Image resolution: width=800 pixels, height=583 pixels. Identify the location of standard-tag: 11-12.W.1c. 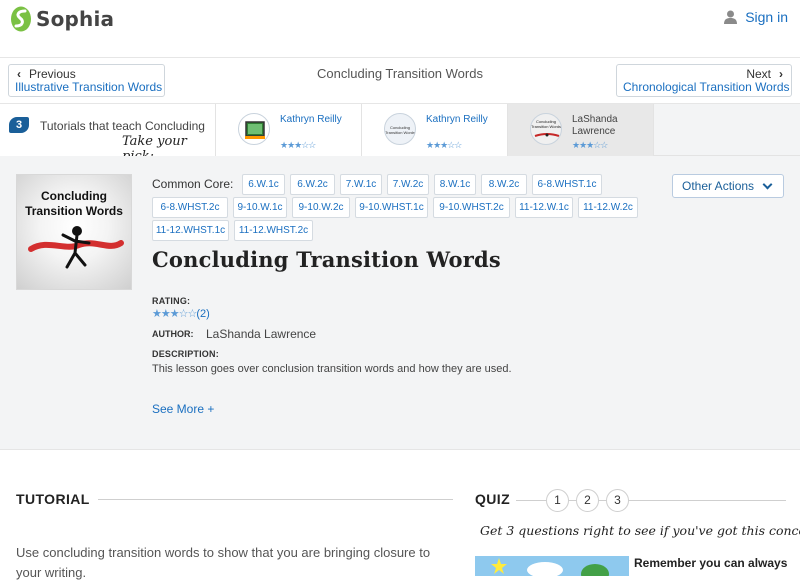
(544, 207).